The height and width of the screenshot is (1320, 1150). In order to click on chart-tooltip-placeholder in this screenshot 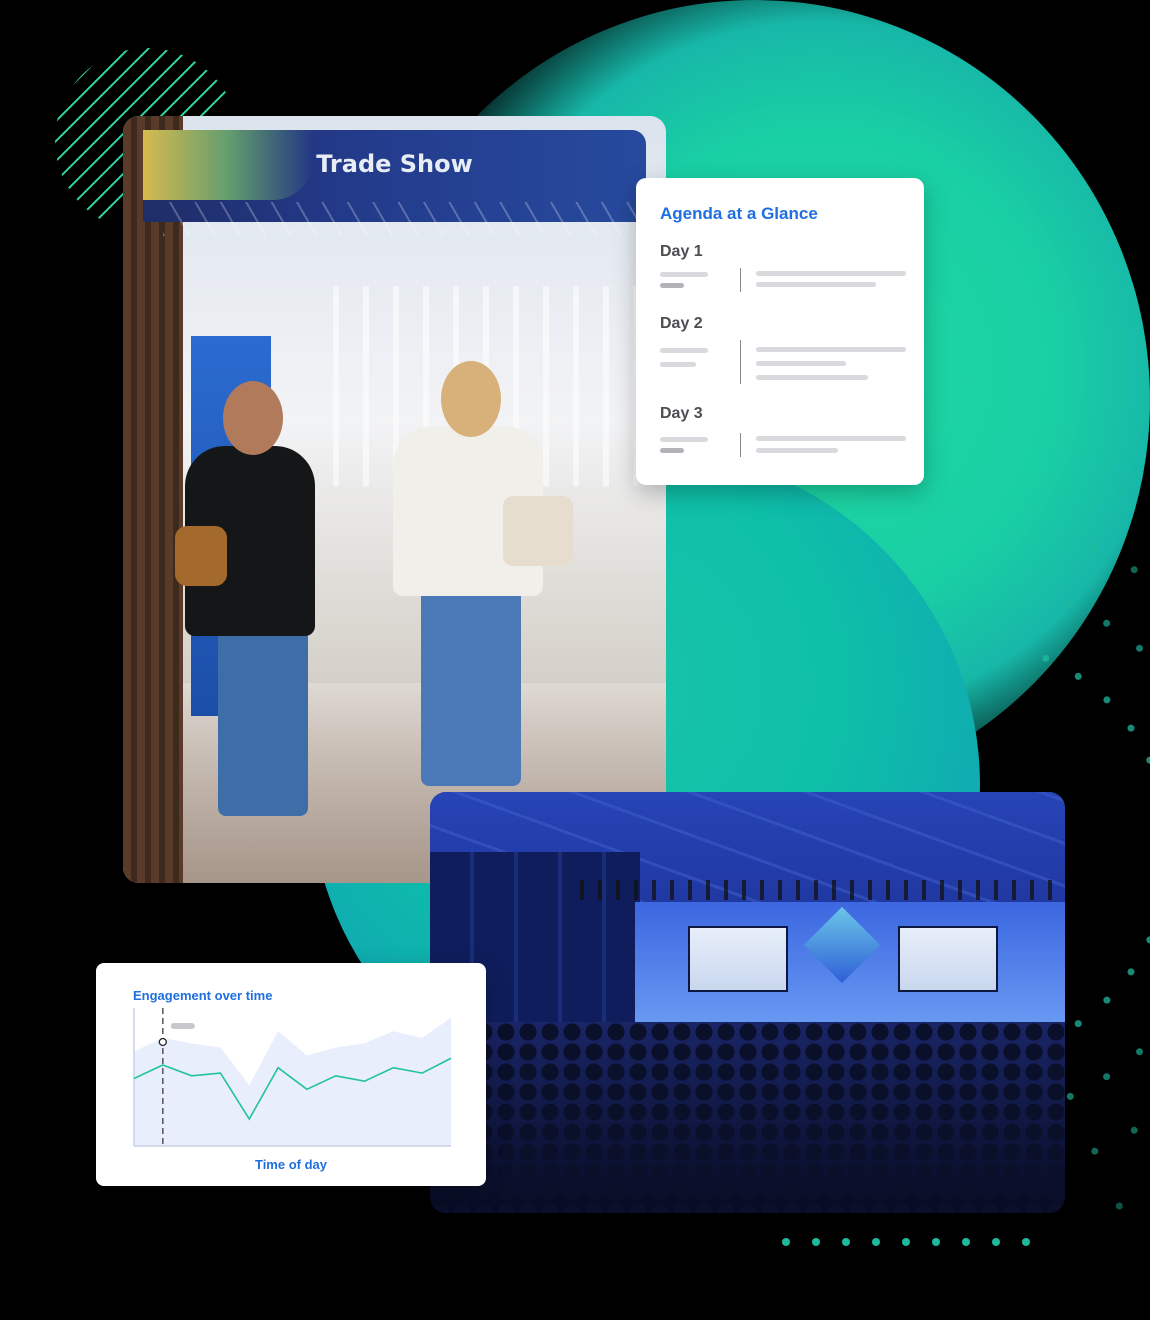, I will do `click(182, 1026)`.